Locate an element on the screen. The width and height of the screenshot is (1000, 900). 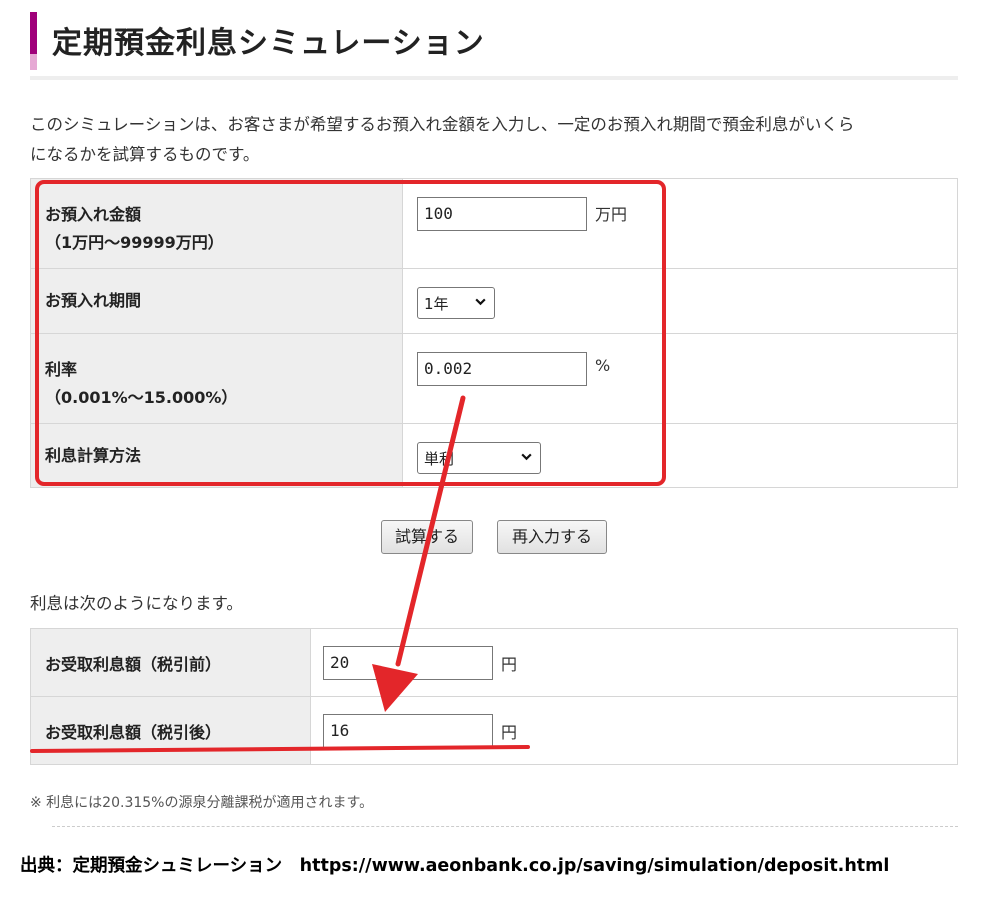
method-select-value: 単利 is located at coordinates (439, 459).